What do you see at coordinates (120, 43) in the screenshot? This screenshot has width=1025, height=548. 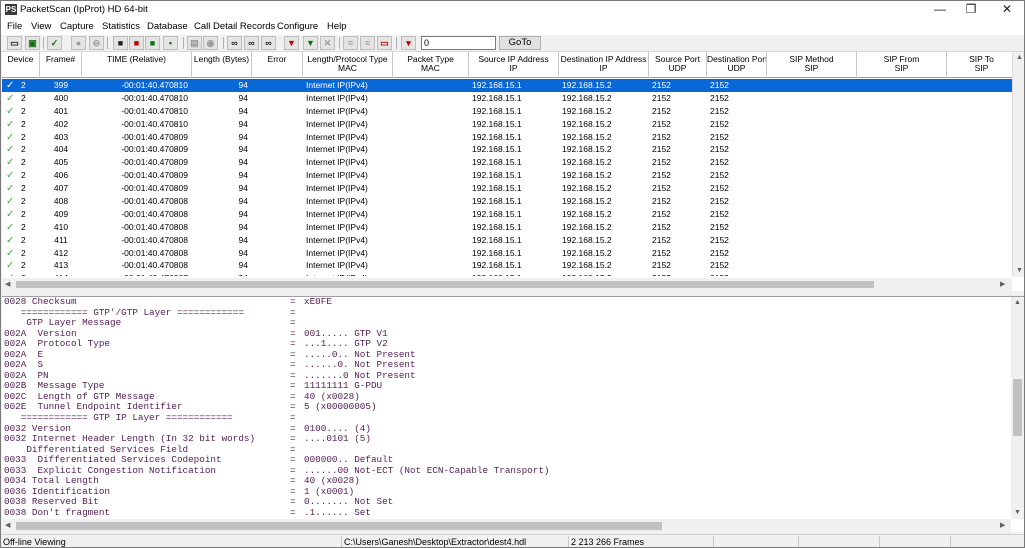 I see `interface-green-icon: ■` at bounding box center [120, 43].